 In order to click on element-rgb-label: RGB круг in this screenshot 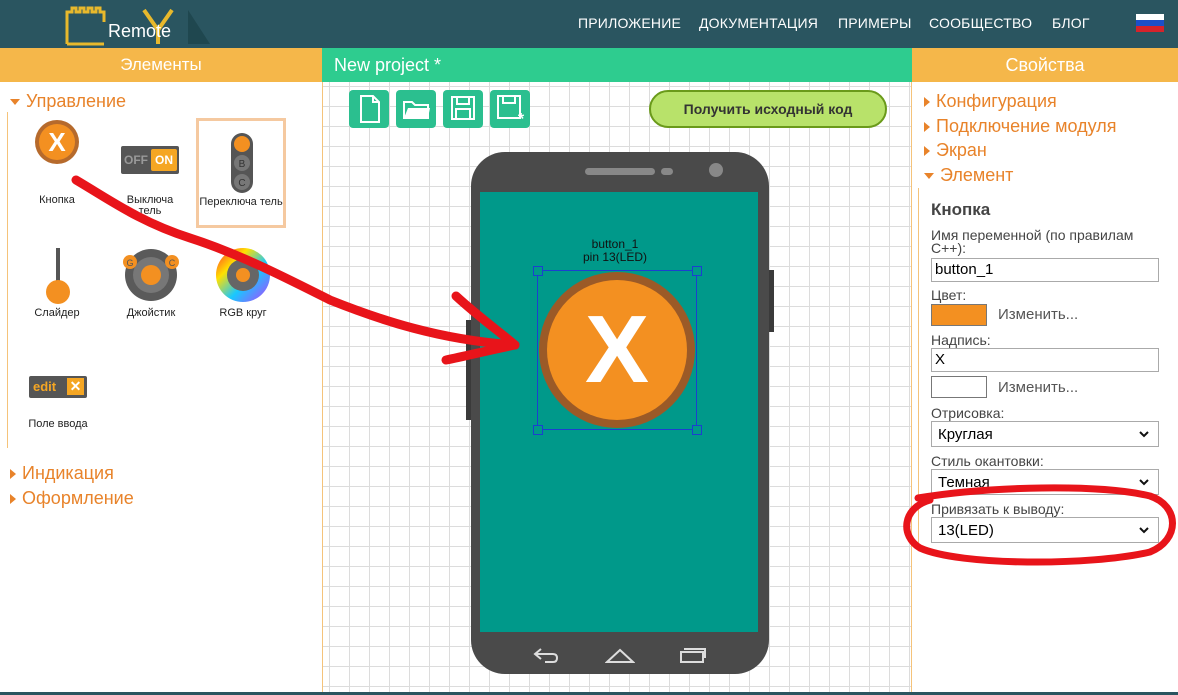, I will do `click(243, 313)`.